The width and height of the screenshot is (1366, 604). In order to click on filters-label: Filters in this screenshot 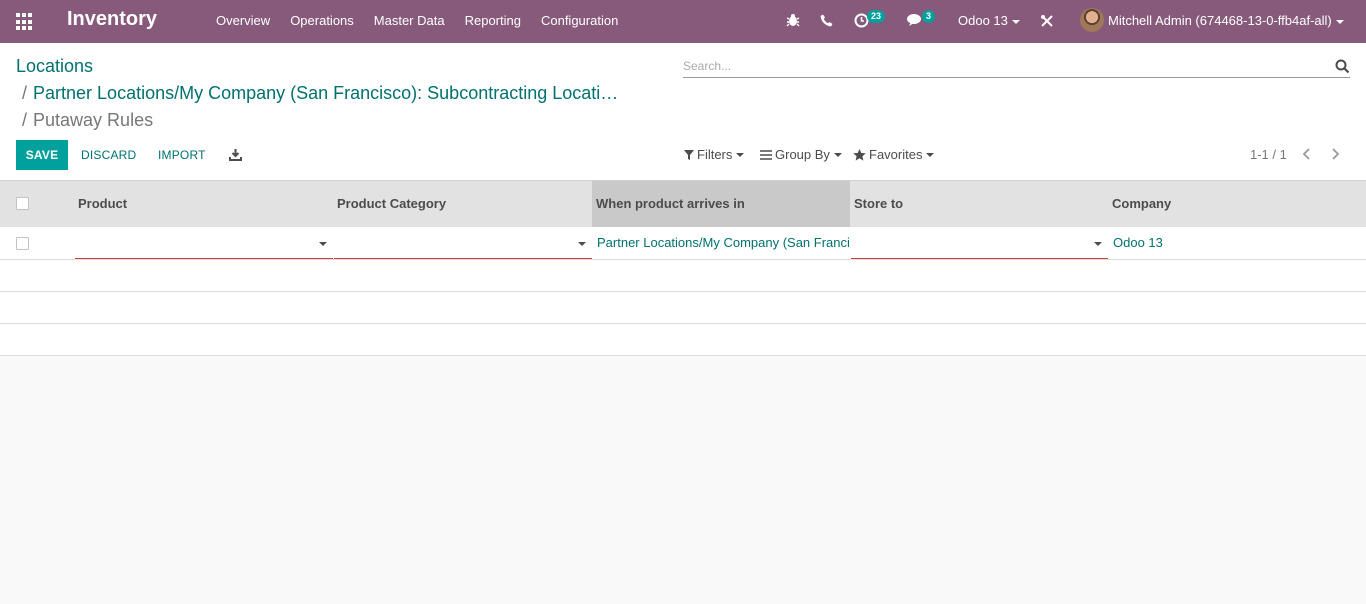, I will do `click(715, 154)`.